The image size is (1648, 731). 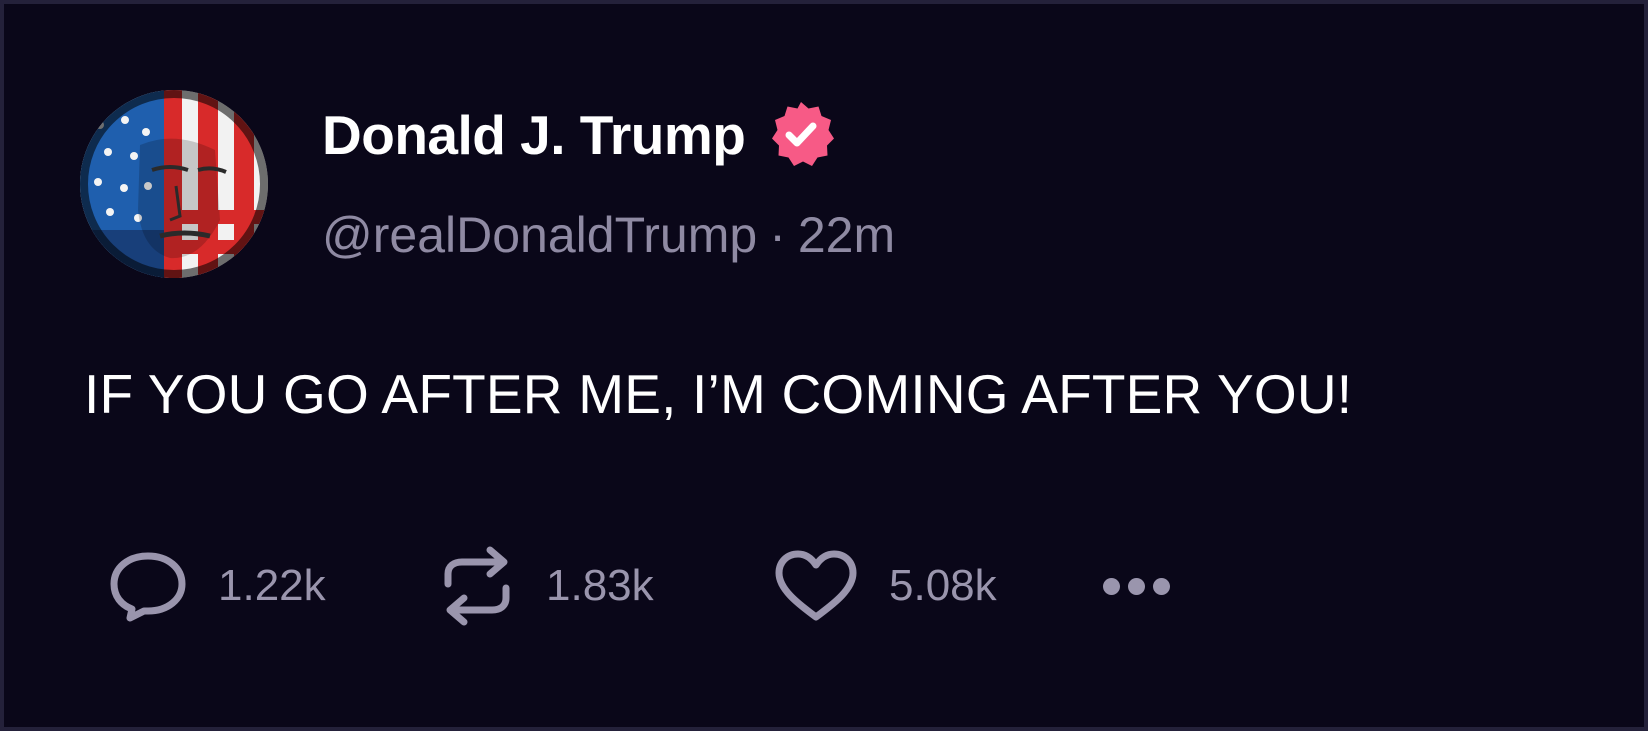 I want to click on like-button: 5.08k, so click(x=938, y=586).